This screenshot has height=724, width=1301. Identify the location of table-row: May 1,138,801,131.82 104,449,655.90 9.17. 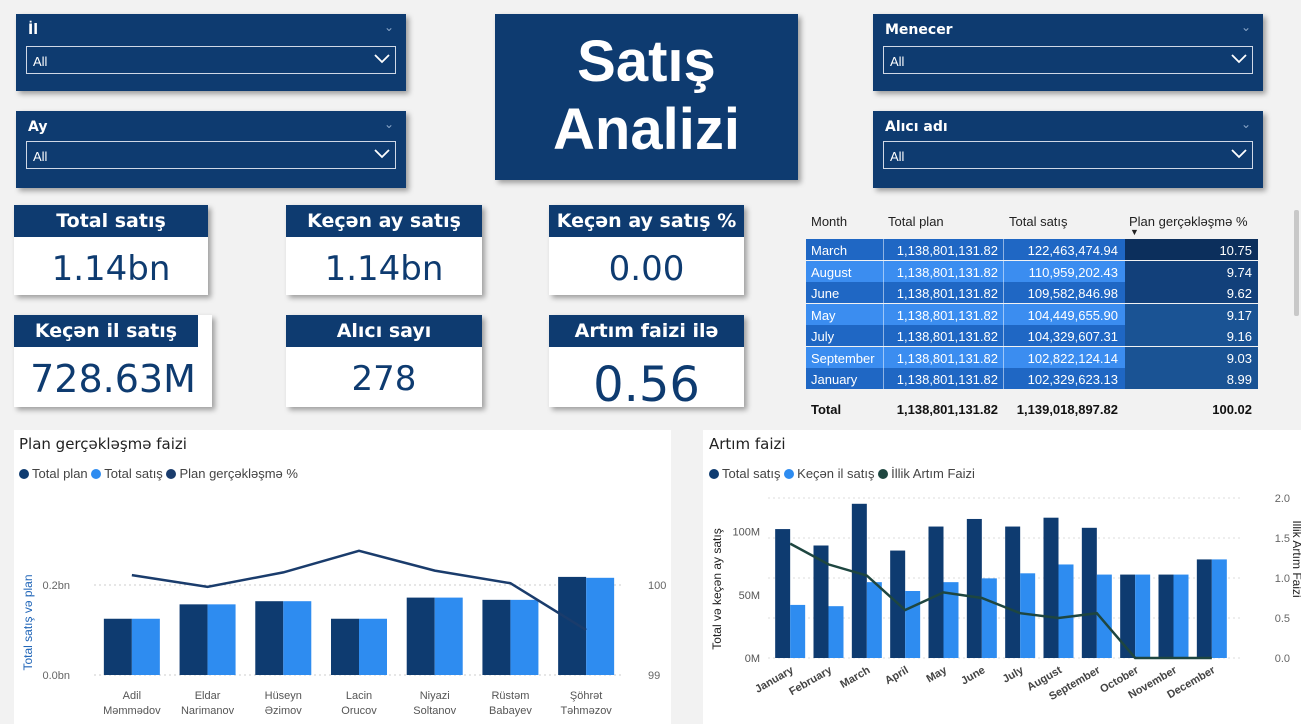
(1032, 314).